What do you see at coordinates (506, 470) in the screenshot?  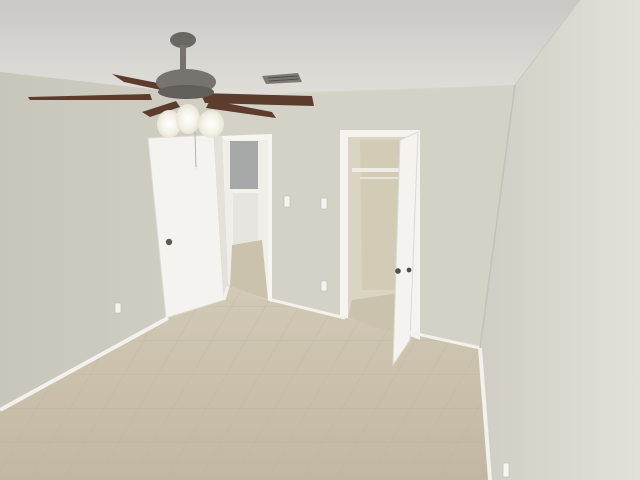 I see `outlet-right-wall` at bounding box center [506, 470].